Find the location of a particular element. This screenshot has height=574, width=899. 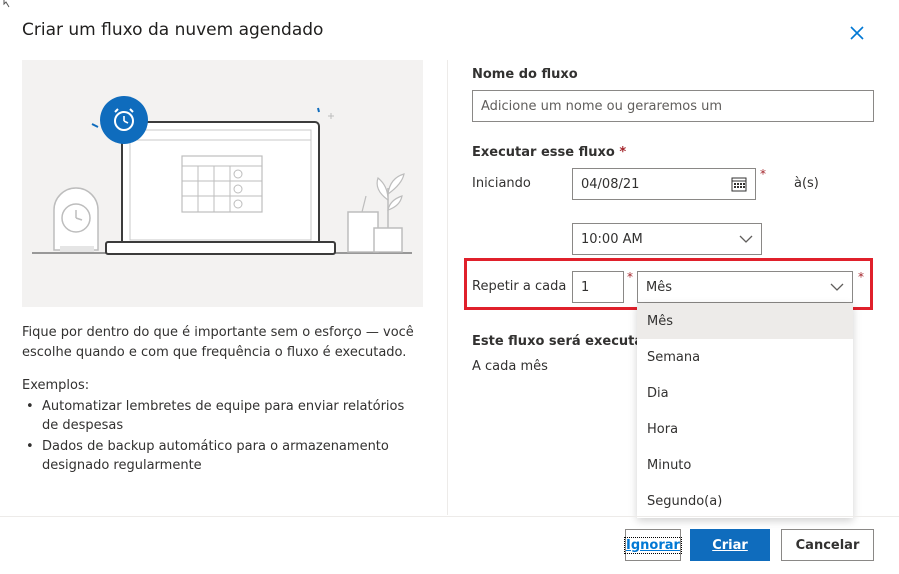

cancel-button: Cancelar is located at coordinates (827, 545).